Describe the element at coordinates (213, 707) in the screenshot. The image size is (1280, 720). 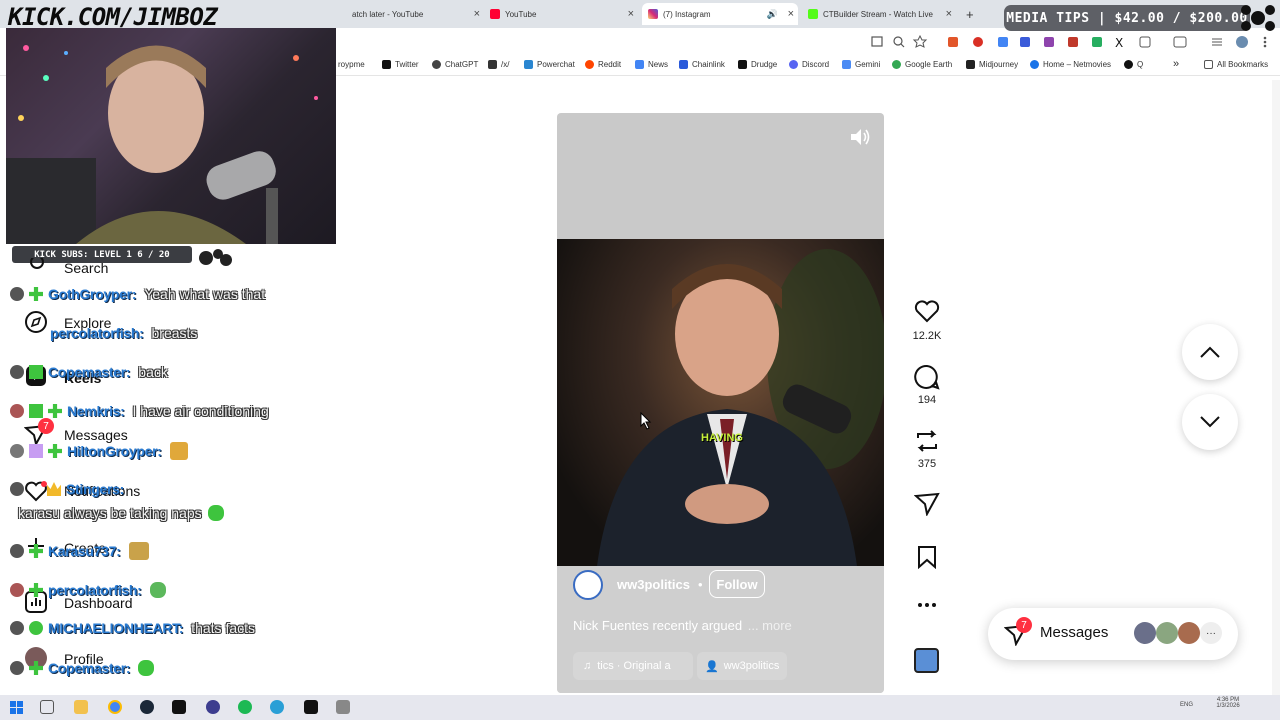
I see `obs-icon` at that location.